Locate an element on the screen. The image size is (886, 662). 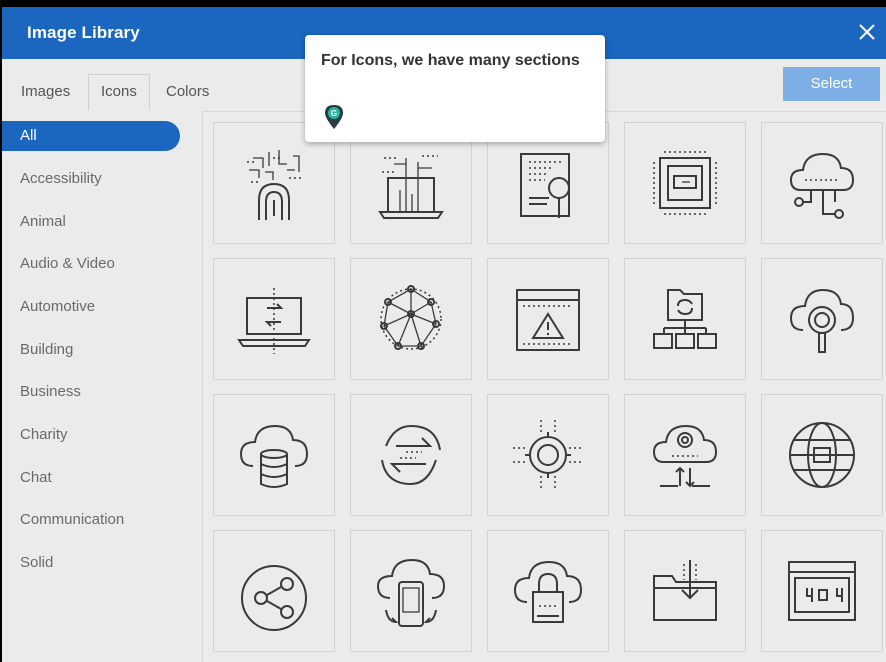
document-search-icon is located at coordinates (545, 185).